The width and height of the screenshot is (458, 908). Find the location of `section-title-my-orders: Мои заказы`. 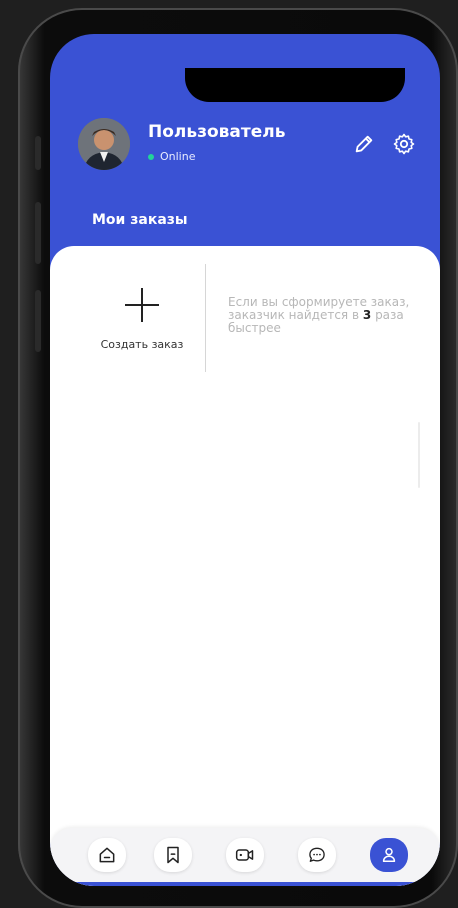

section-title-my-orders: Мои заказы is located at coordinates (140, 220).